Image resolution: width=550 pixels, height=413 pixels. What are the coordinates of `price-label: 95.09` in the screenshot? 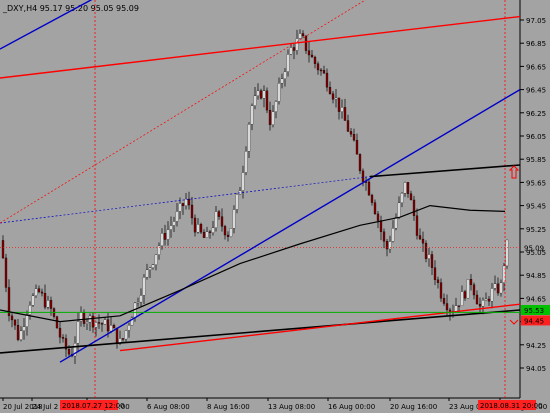 It's located at (534, 248).